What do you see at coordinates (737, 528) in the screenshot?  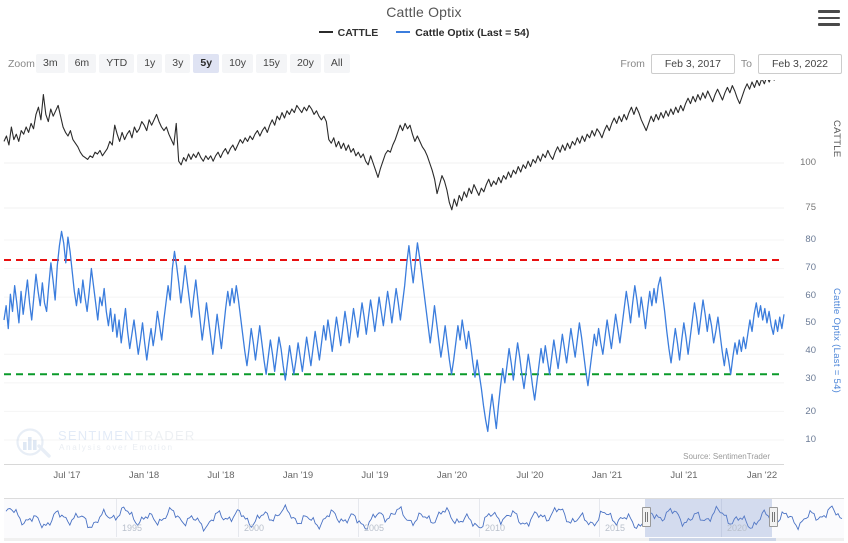 I see `navigator-tick: 2020` at bounding box center [737, 528].